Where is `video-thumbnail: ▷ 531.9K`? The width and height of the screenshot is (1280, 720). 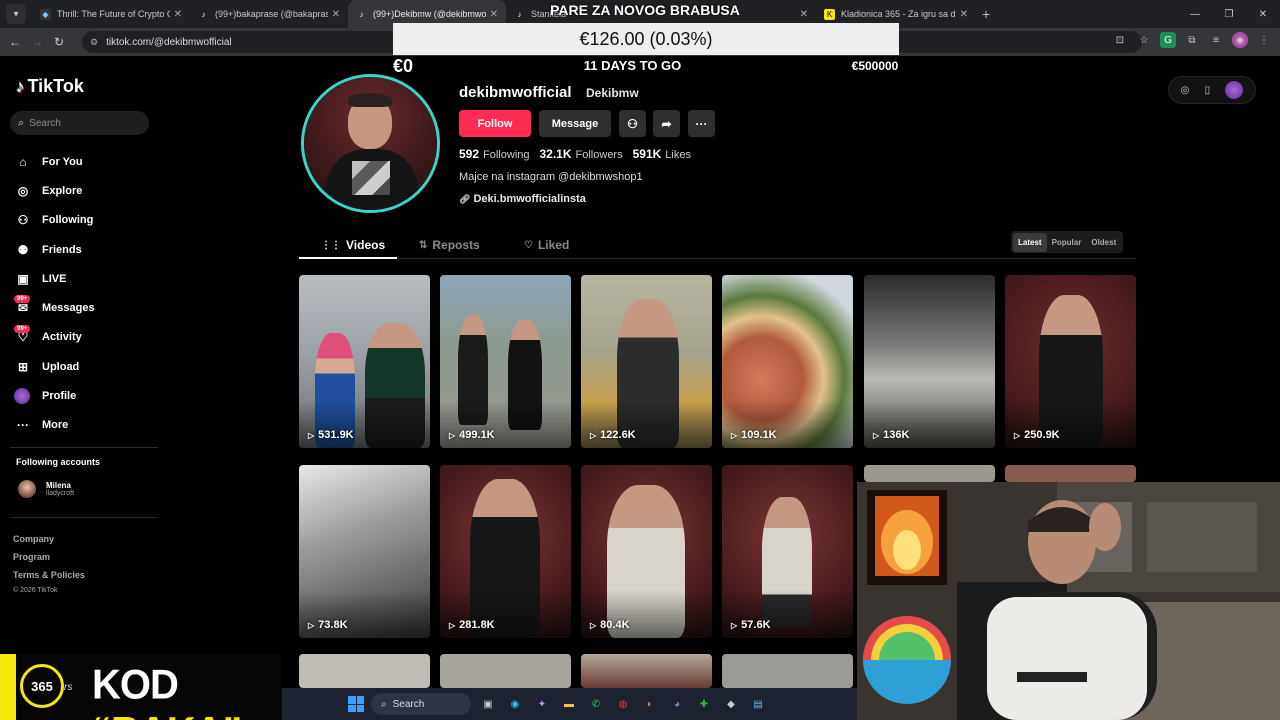
video-thumbnail: ▷ 531.9K is located at coordinates (364, 361).